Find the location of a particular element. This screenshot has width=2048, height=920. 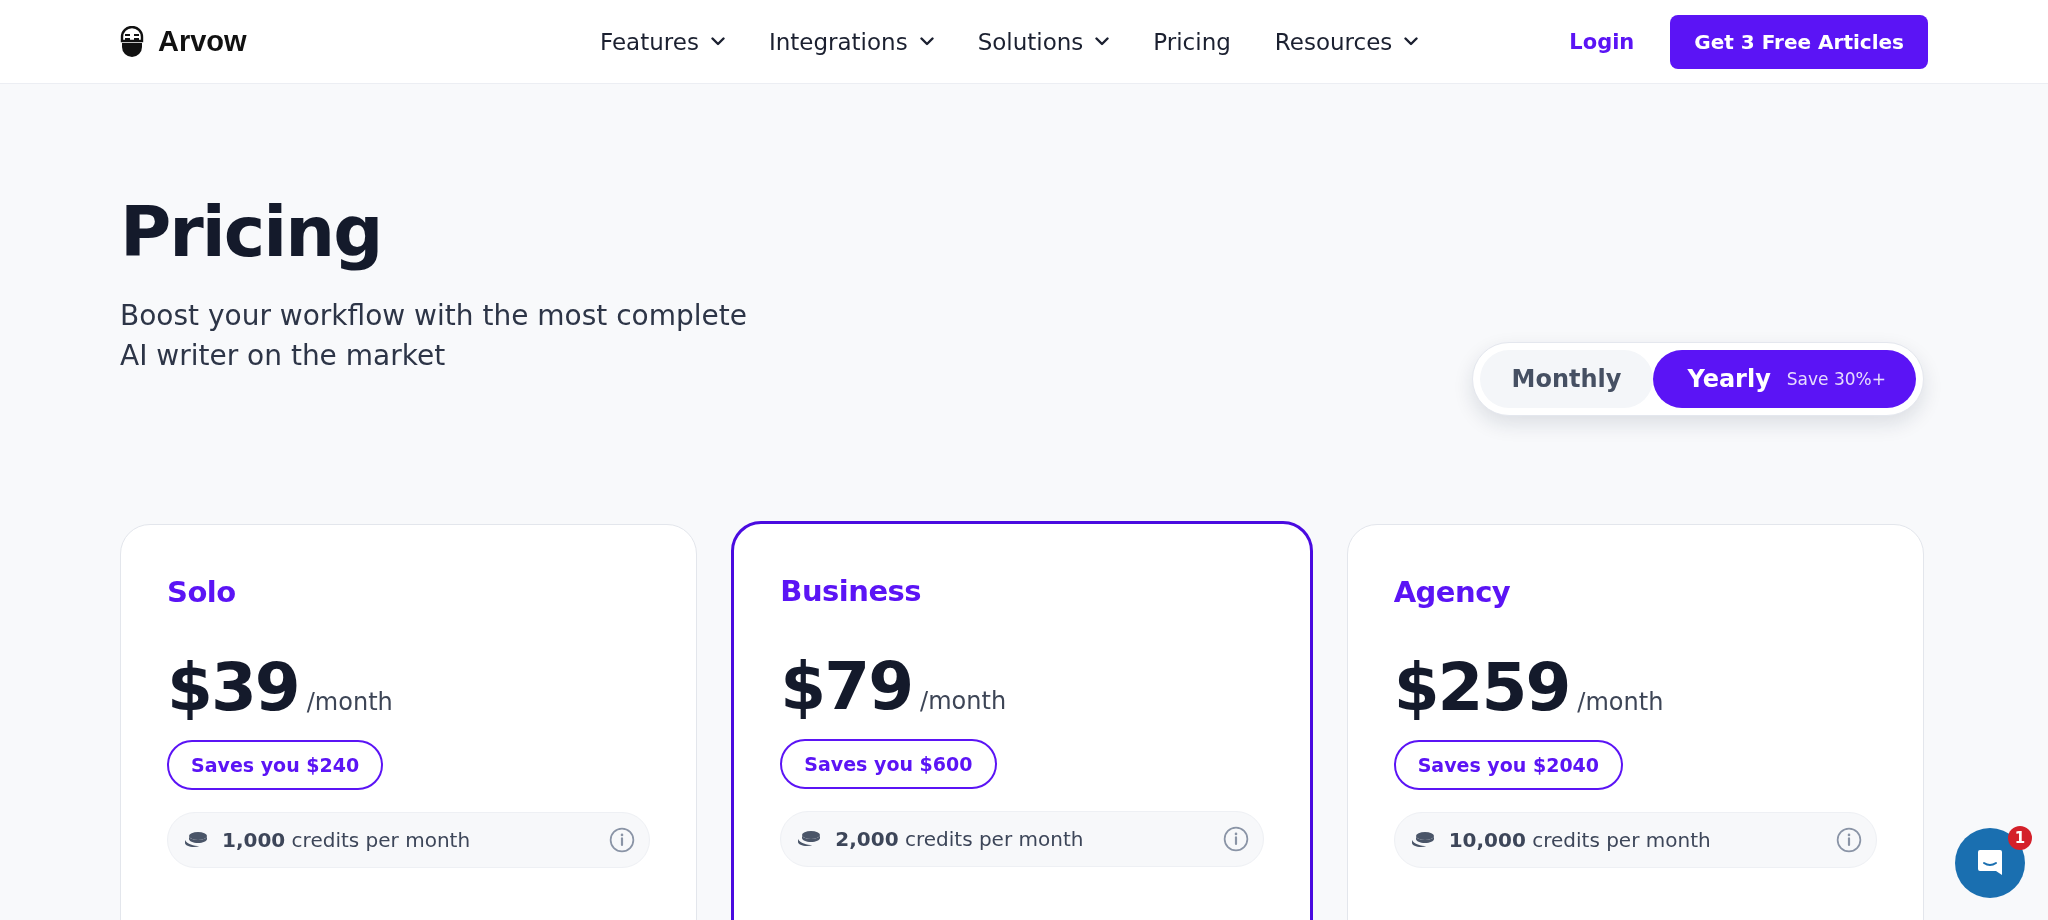

billing-option: Monthly is located at coordinates (1566, 379).